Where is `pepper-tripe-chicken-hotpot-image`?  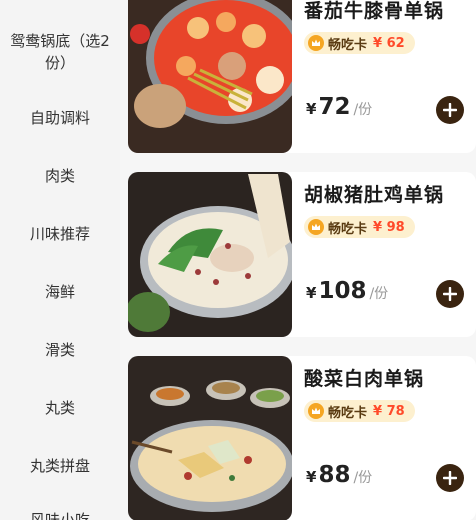 pepper-tripe-chicken-hotpot-image is located at coordinates (210, 254).